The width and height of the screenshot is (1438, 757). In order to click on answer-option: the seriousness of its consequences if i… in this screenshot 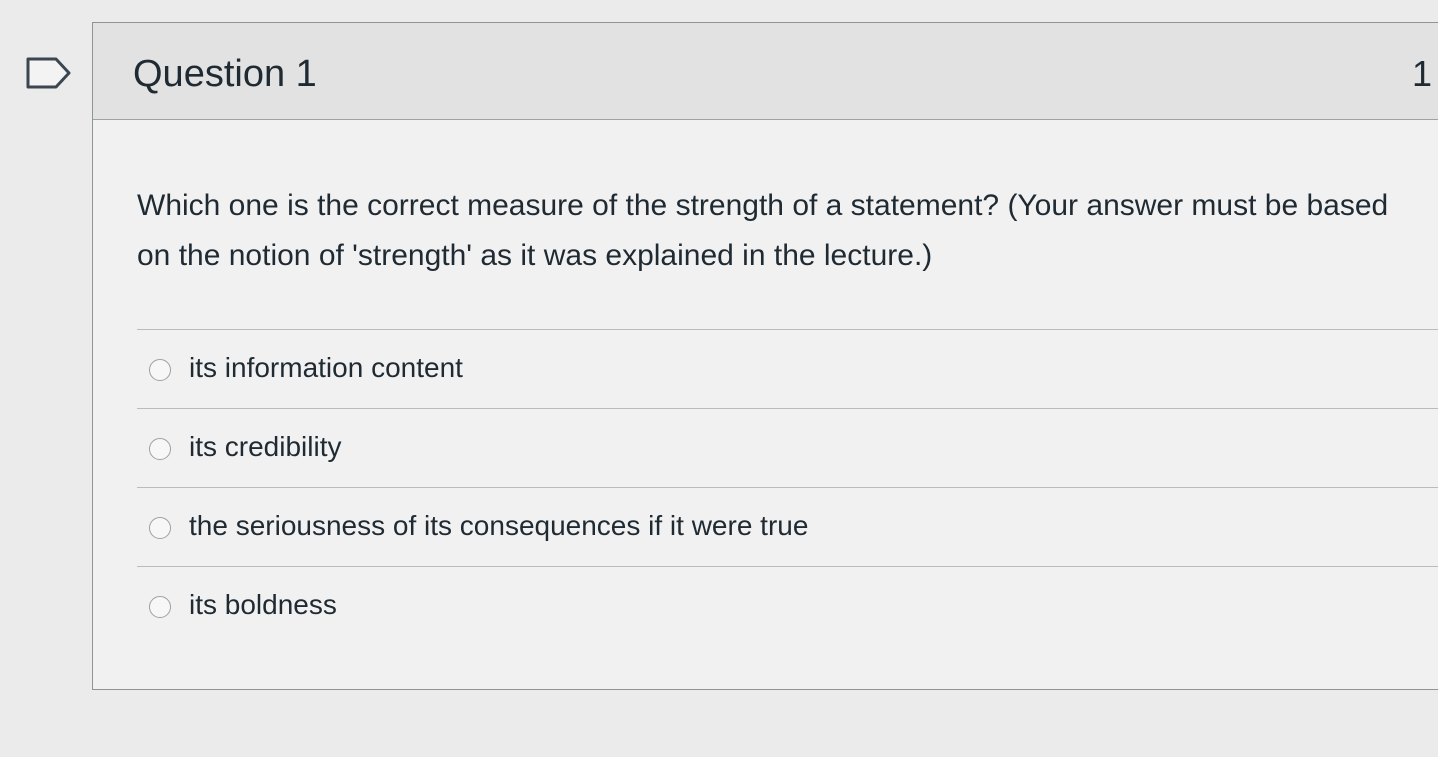, I will do `click(787, 526)`.